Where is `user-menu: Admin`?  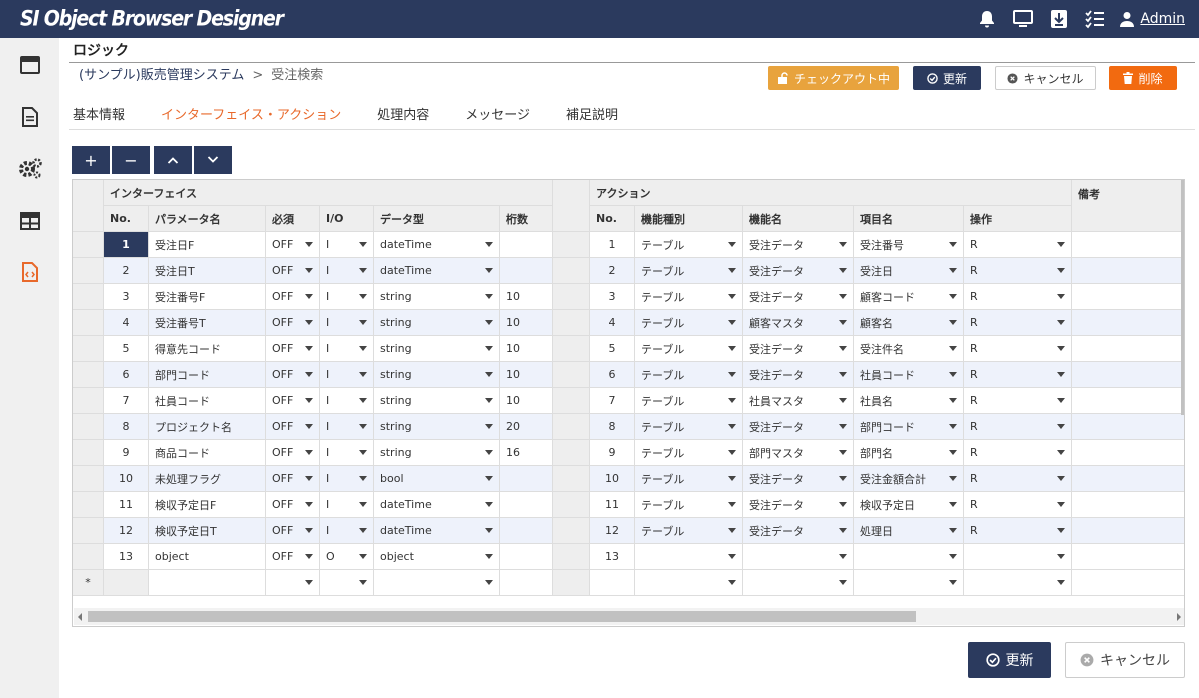
user-menu: Admin is located at coordinates (1152, 19).